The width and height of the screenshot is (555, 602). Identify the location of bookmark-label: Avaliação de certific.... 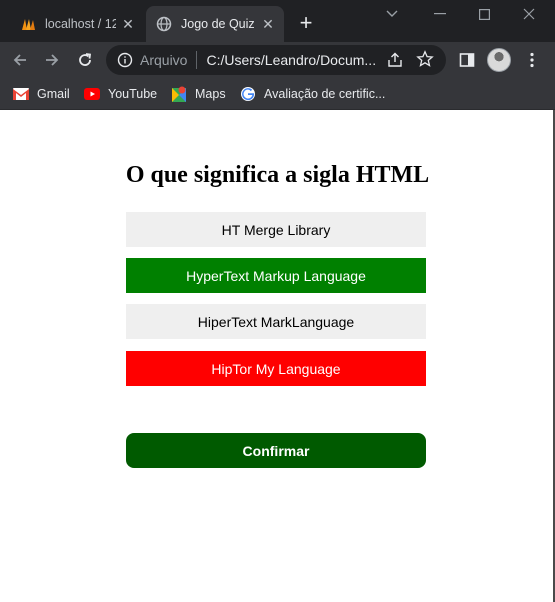
(325, 94).